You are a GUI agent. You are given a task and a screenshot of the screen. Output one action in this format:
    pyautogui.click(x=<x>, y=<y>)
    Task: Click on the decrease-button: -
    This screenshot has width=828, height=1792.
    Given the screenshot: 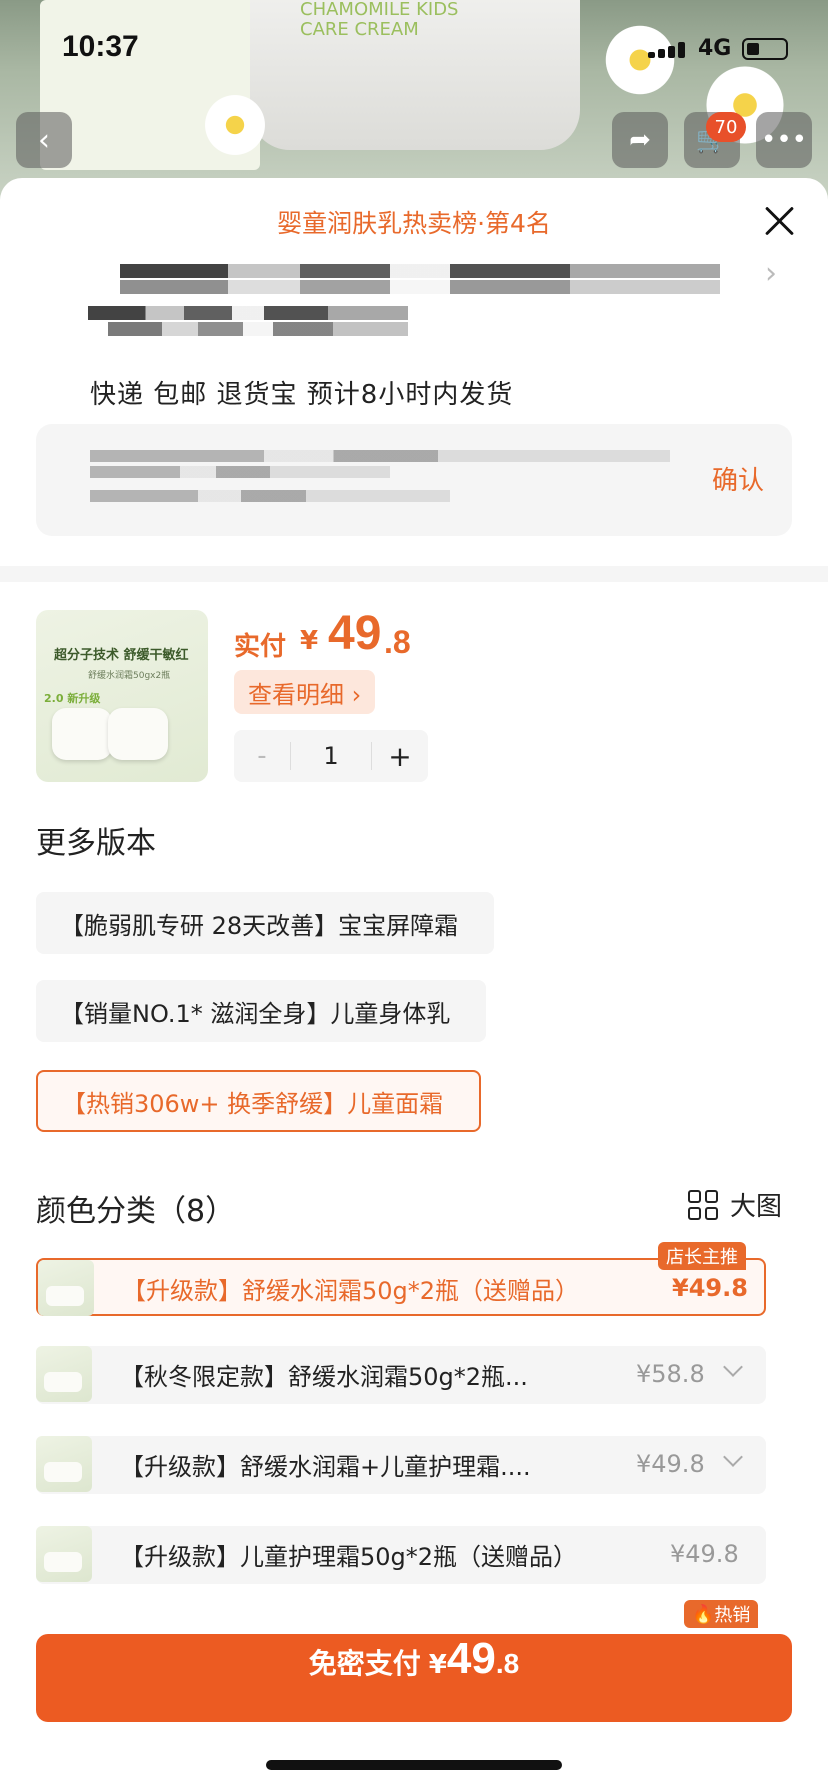 What is the action you would take?
    pyautogui.click(x=262, y=756)
    